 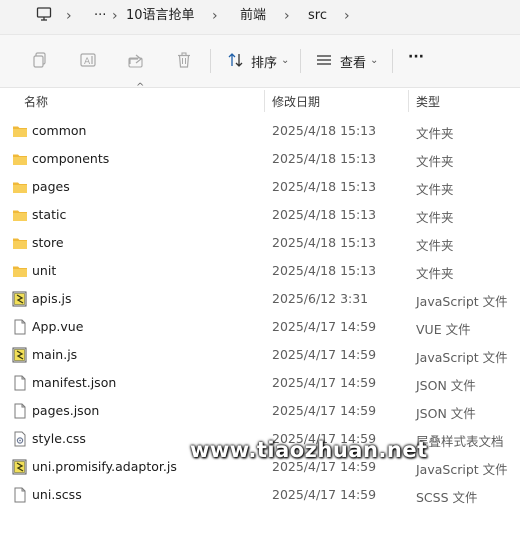 What do you see at coordinates (260, 98) in the screenshot?
I see `column-header-row: 名称 ^ 修改日期 类型` at bounding box center [260, 98].